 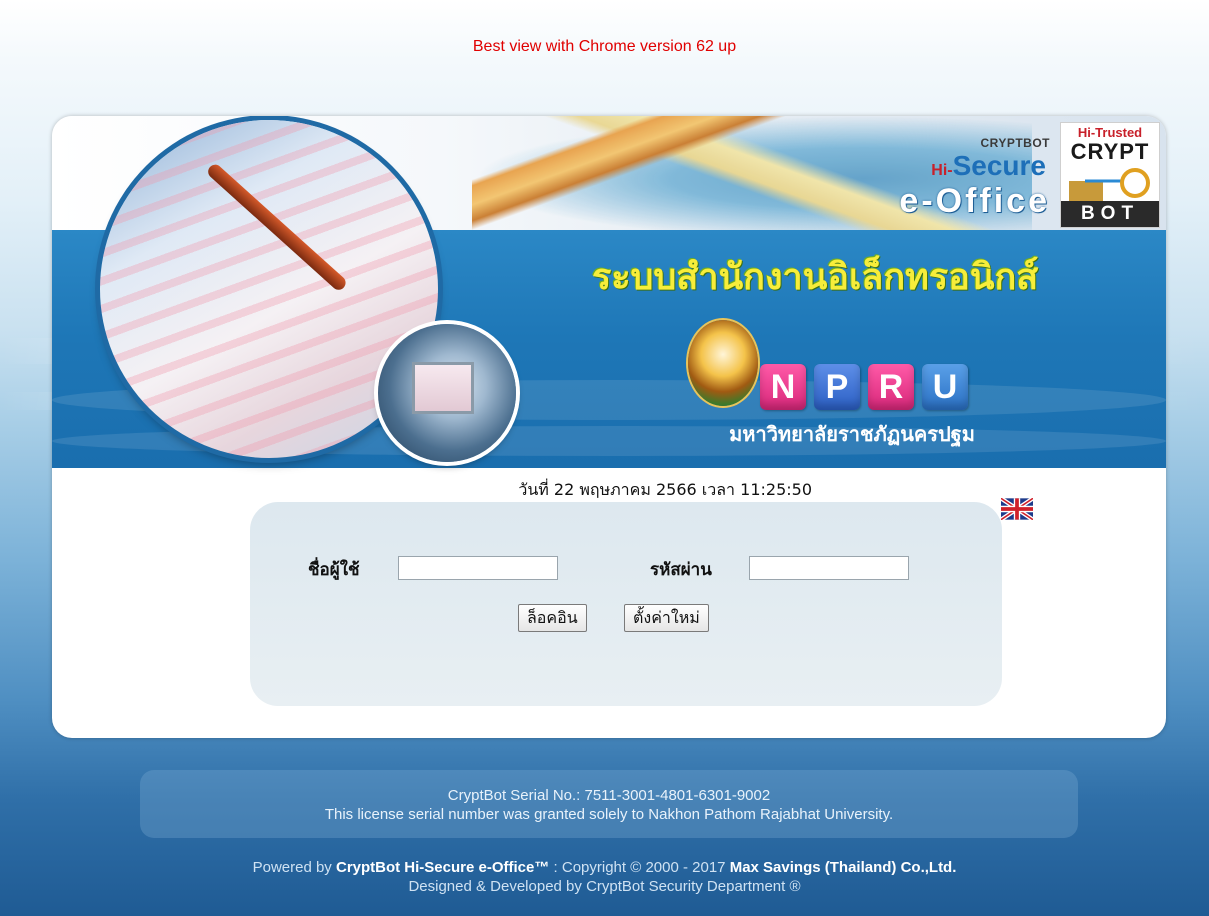 What do you see at coordinates (681, 570) in the screenshot?
I see `password-label: รหัสผ่าน` at bounding box center [681, 570].